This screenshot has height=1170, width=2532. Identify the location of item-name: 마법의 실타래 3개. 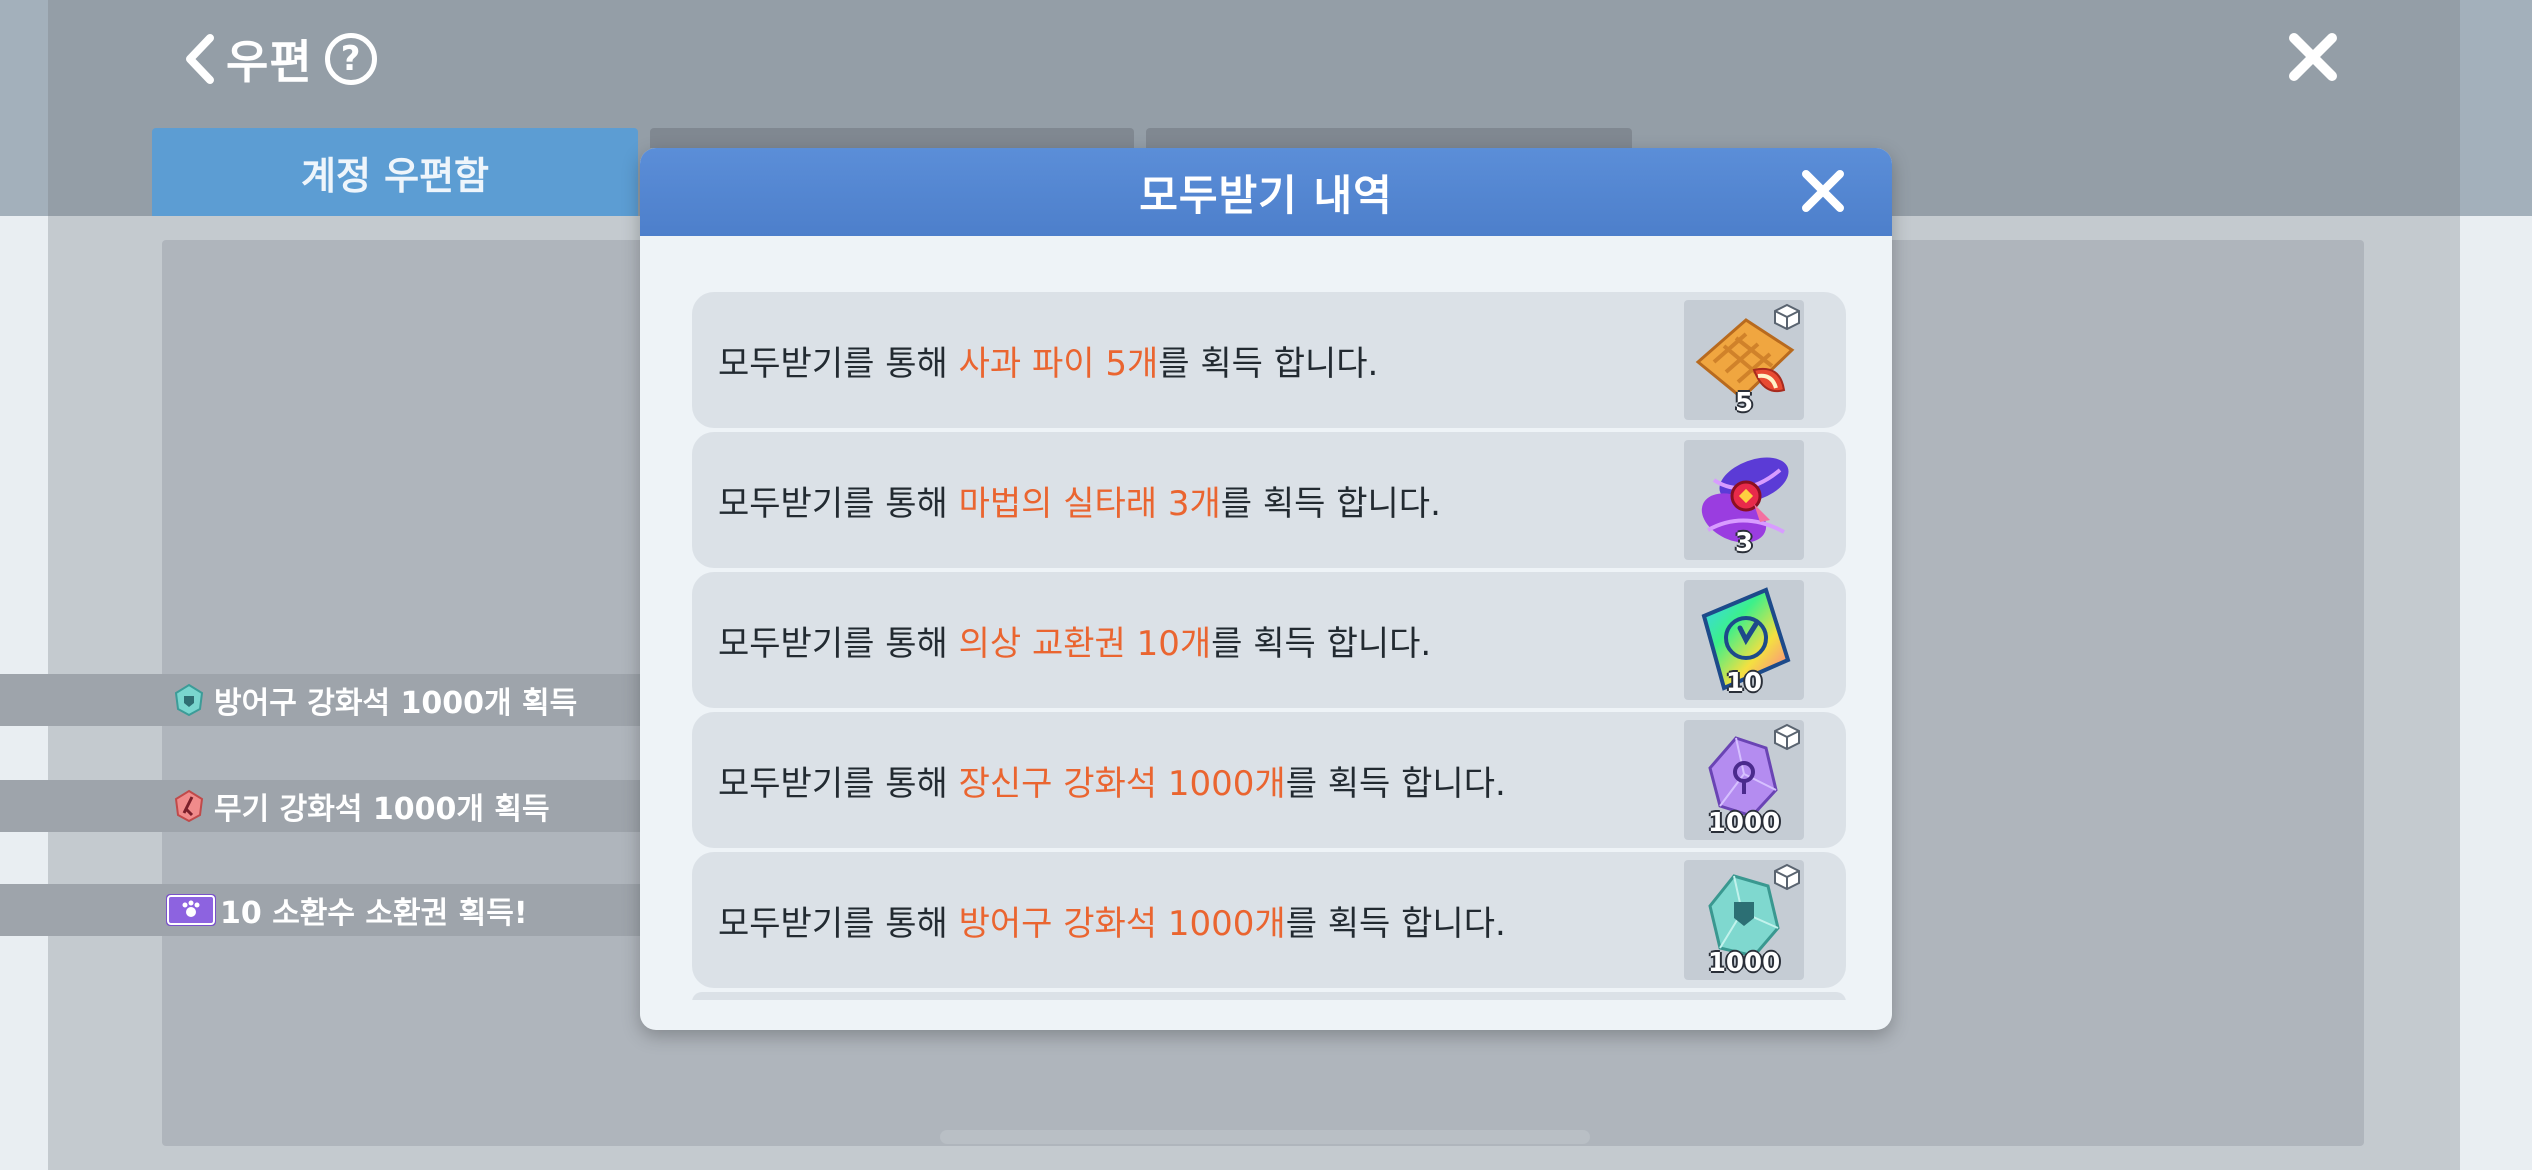
(1089, 503).